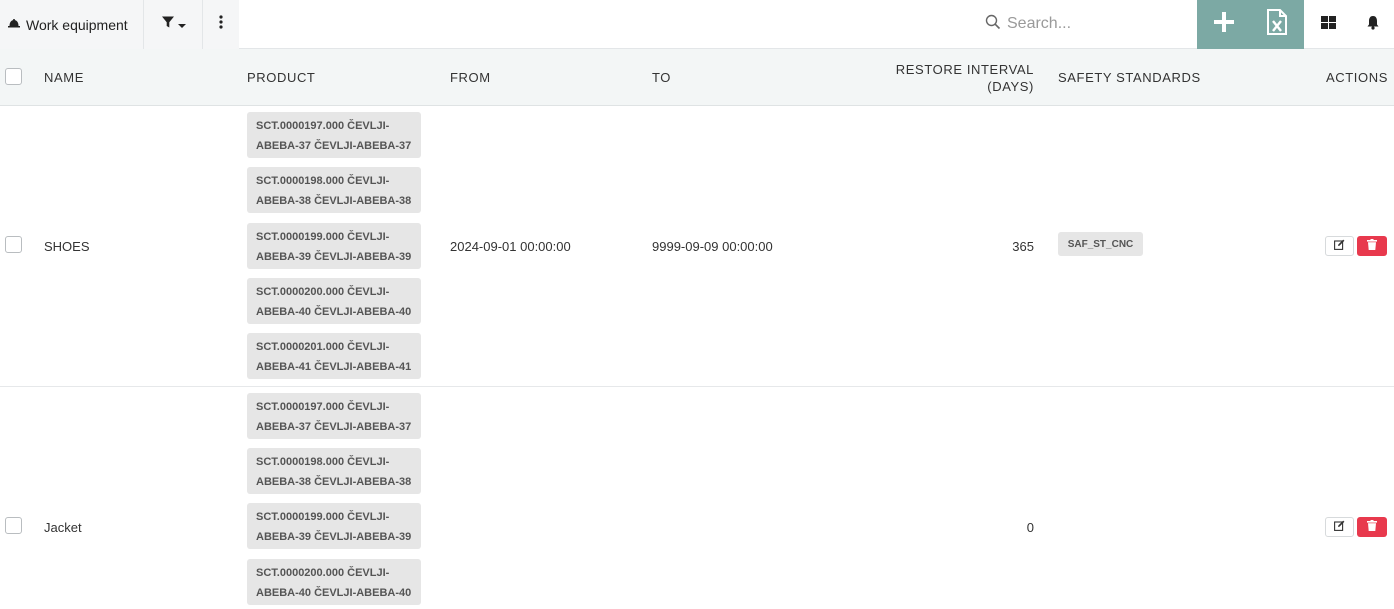 Image resolution: width=1394 pixels, height=609 pixels. I want to click on column-header-restore-interval-line1: RESTORE INTERVAL, so click(964, 69).